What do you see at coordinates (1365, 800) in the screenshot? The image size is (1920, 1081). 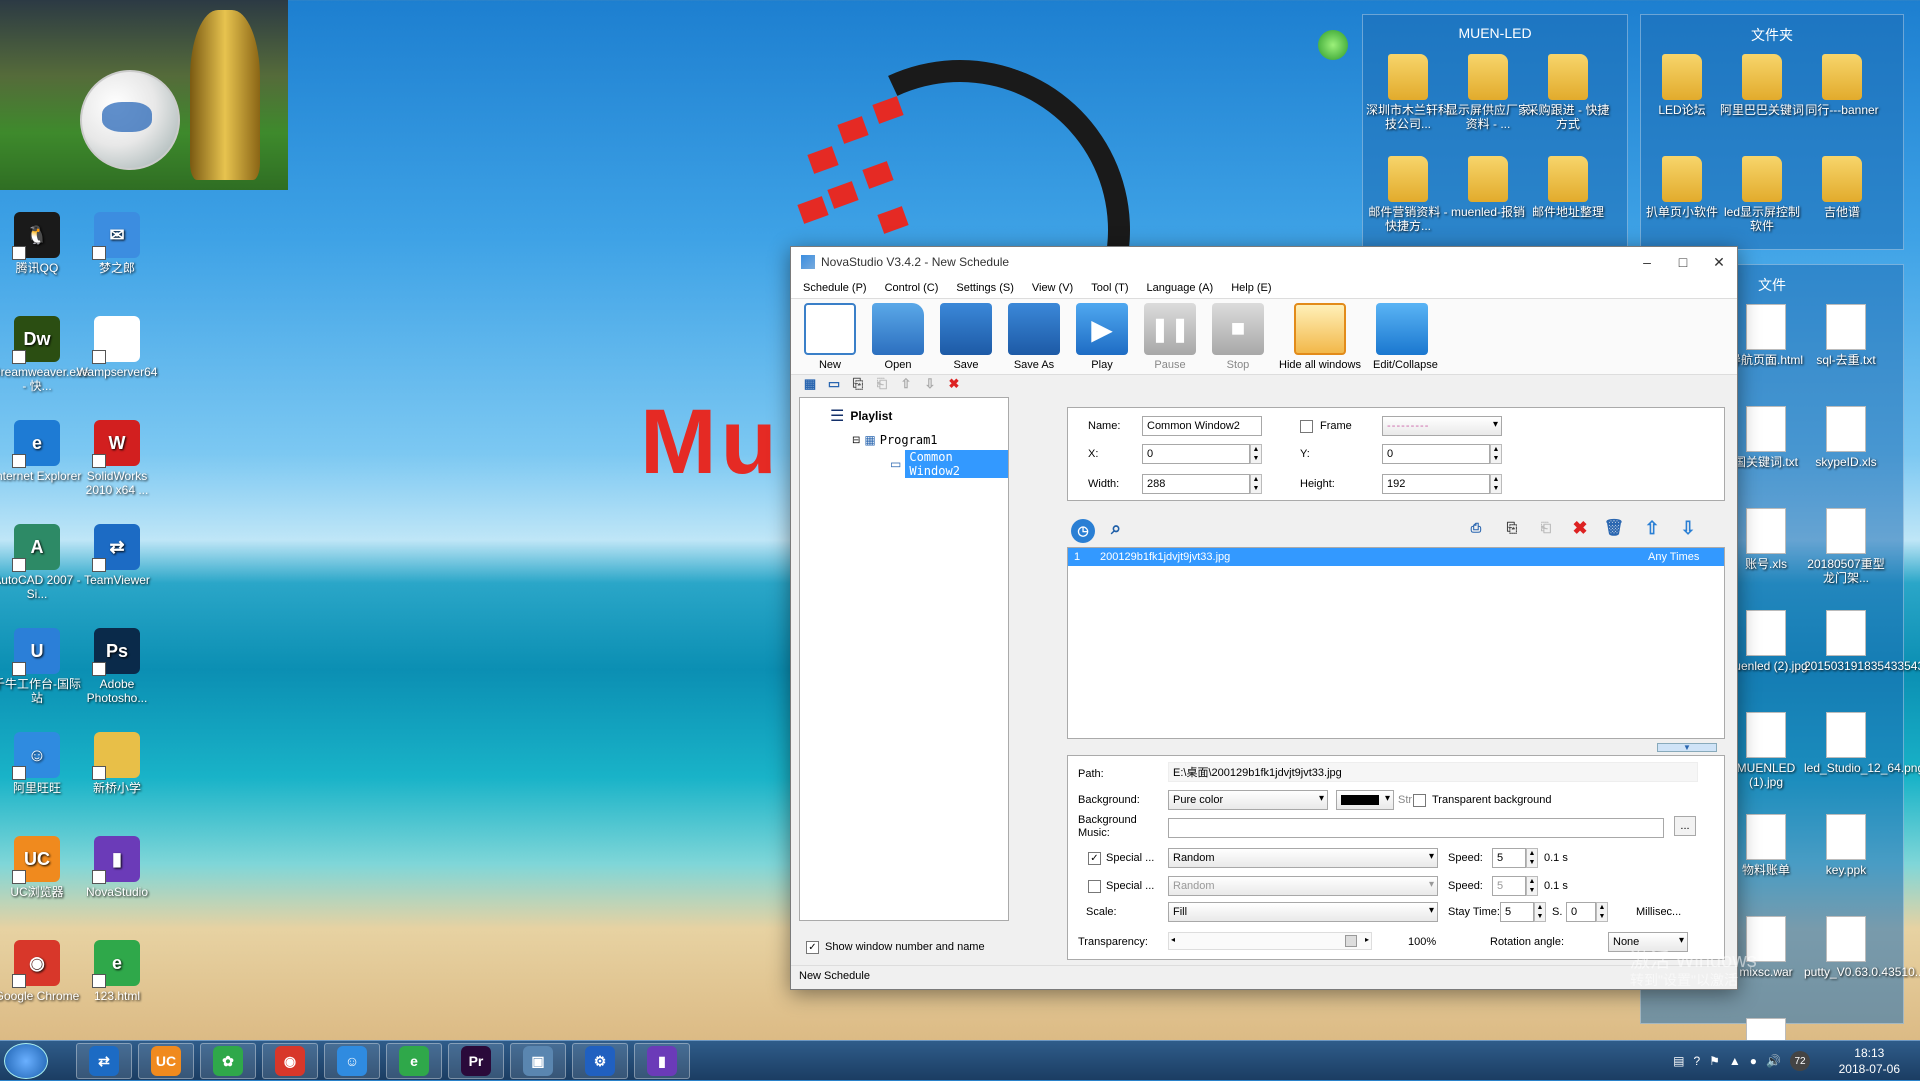 I see `background-color-picker` at bounding box center [1365, 800].